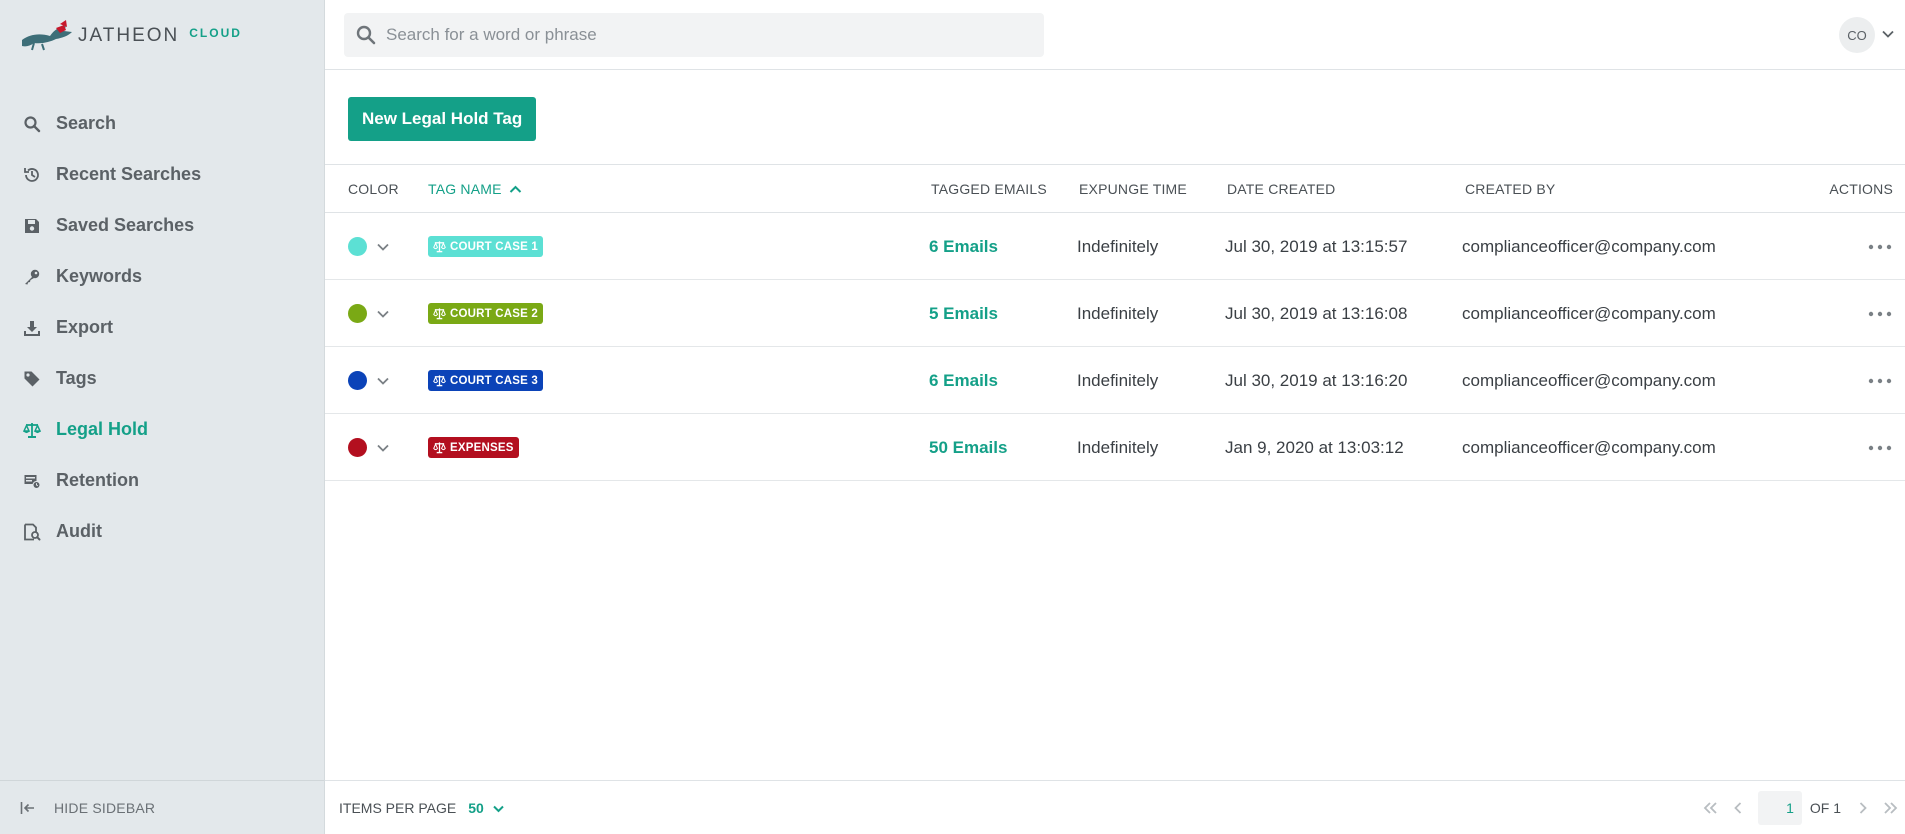 The width and height of the screenshot is (1905, 834). I want to click on page-count: OF 1, so click(1825, 808).